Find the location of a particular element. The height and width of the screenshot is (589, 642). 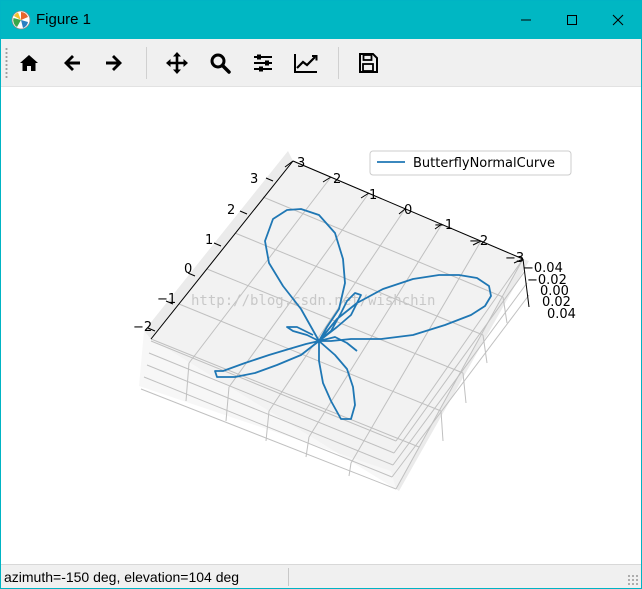

back-arrow-icon is located at coordinates (72, 63).